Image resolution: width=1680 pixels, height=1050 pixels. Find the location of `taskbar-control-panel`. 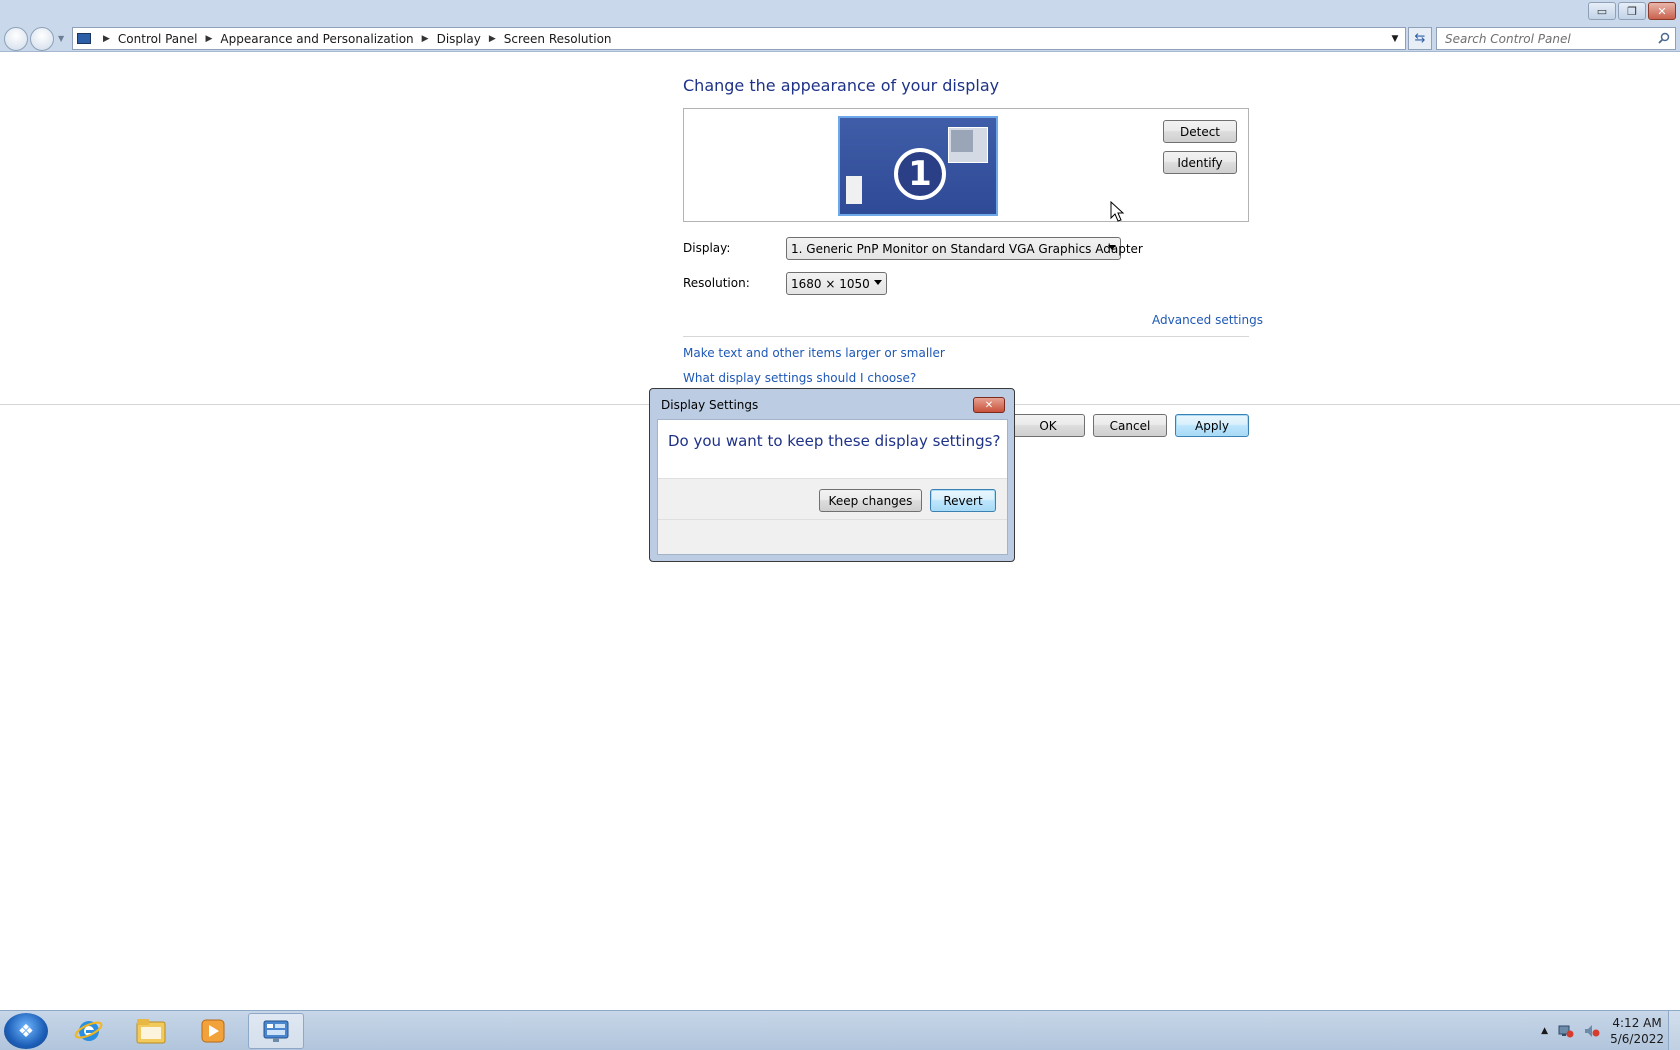

taskbar-control-panel is located at coordinates (276, 1031).